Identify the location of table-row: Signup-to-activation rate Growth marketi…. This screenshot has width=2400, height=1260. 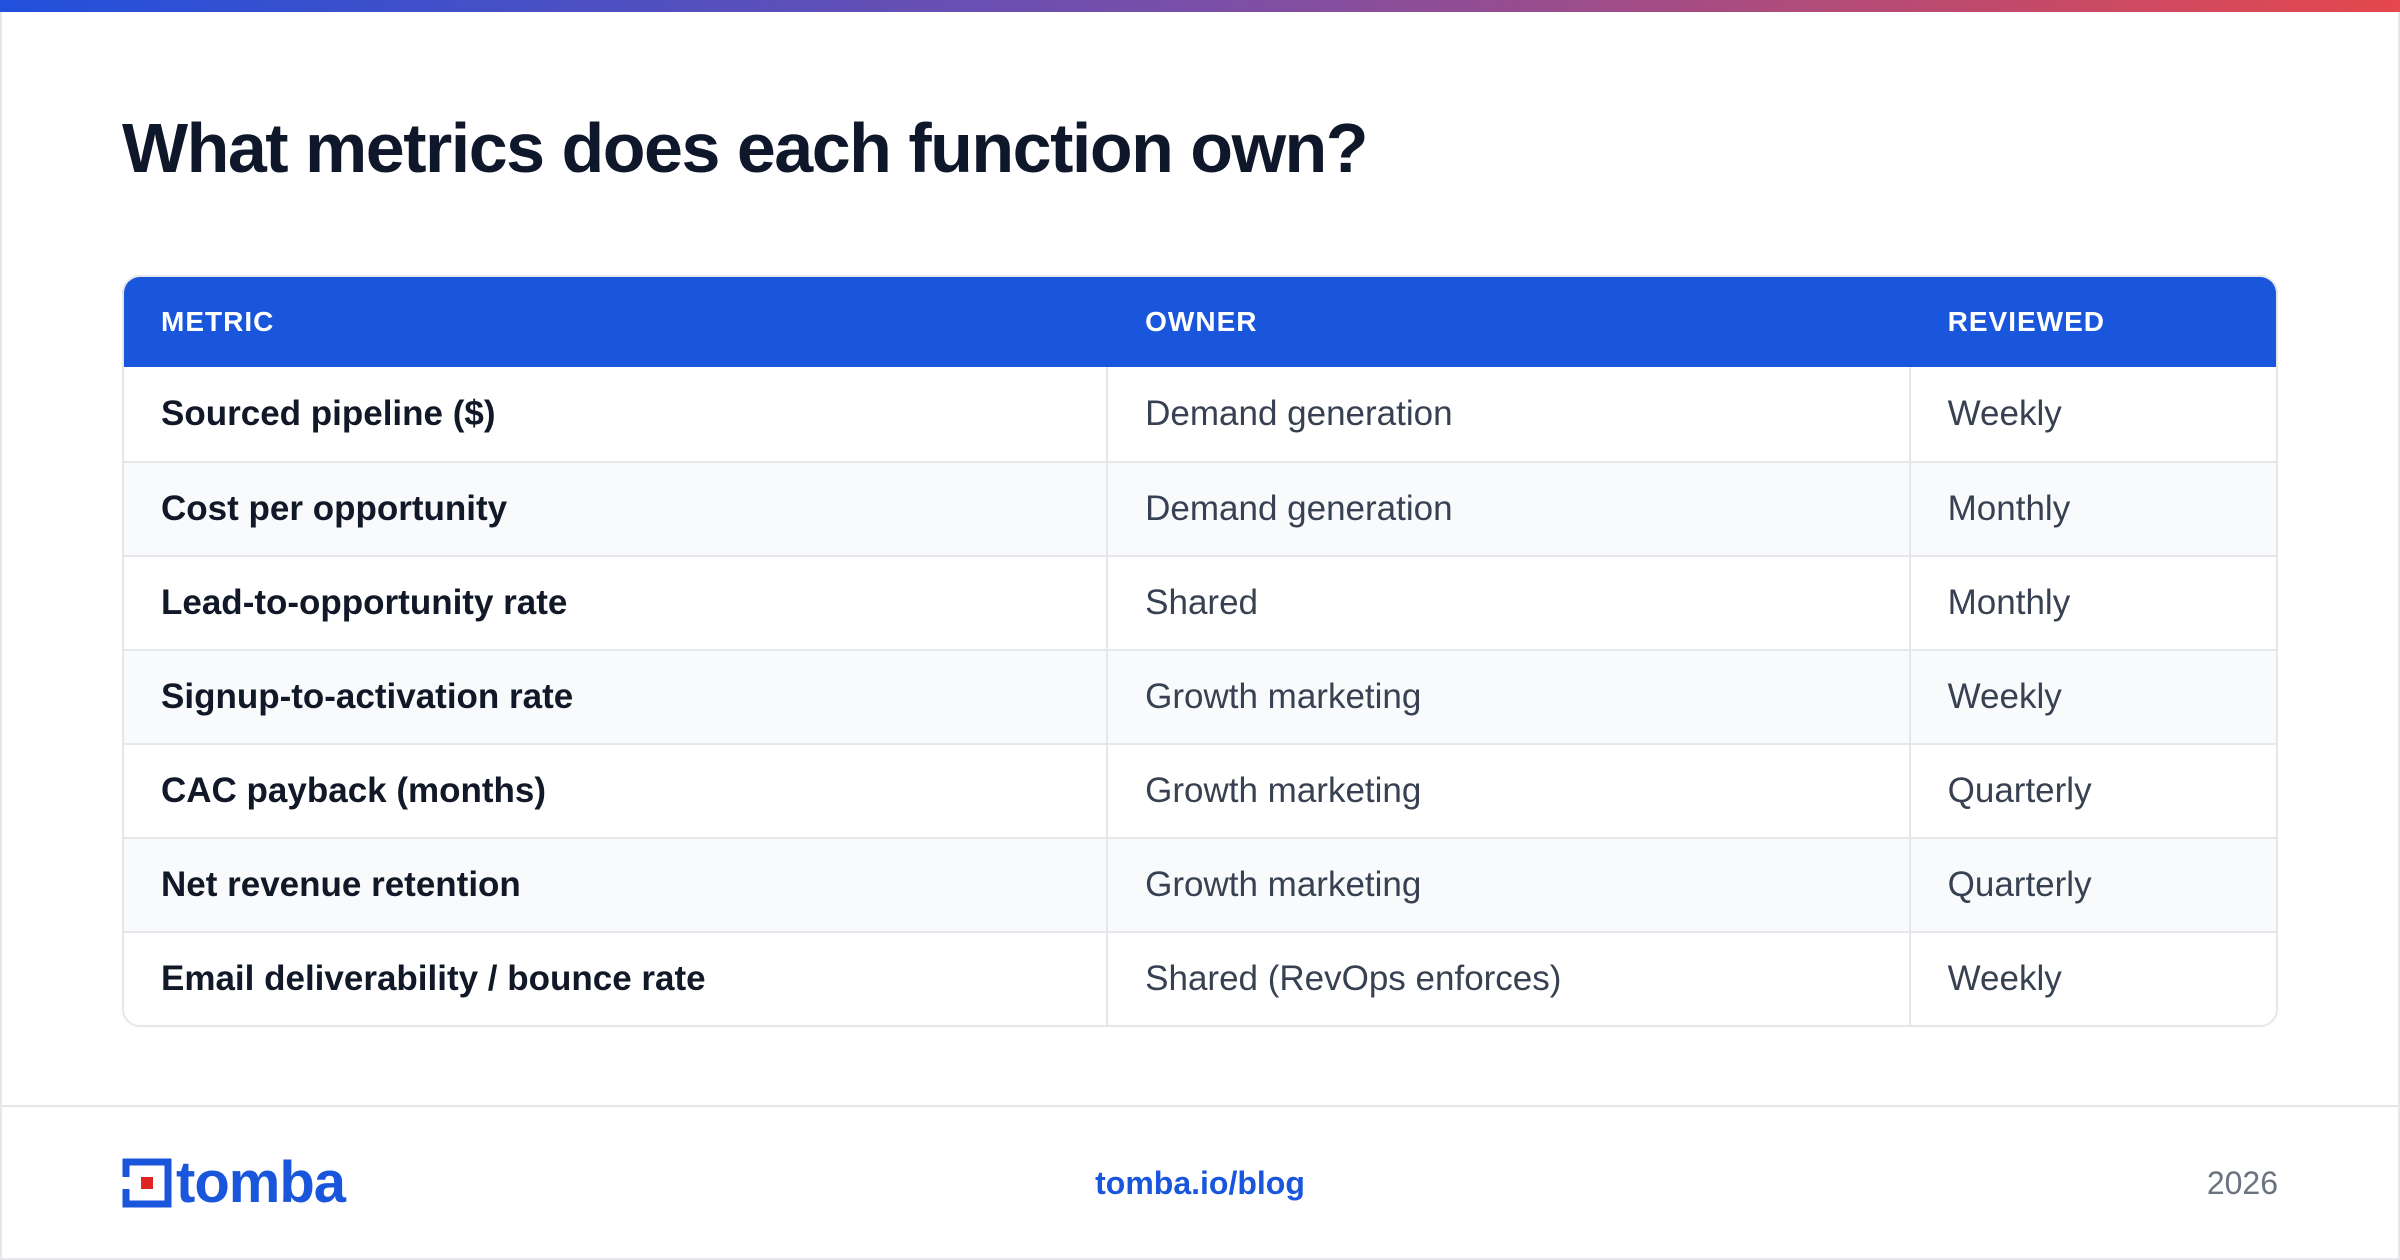
(1200, 696).